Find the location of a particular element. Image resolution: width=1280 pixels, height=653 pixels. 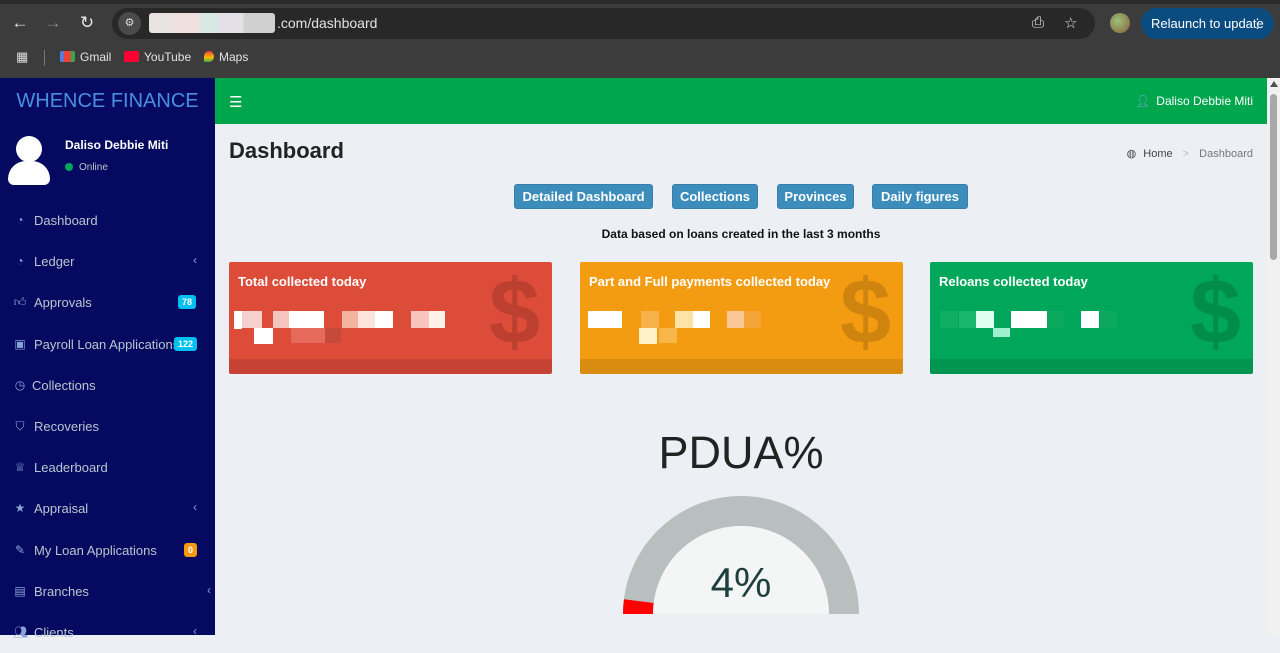

sidebar-item-label: Dashboard is located at coordinates (66, 220).